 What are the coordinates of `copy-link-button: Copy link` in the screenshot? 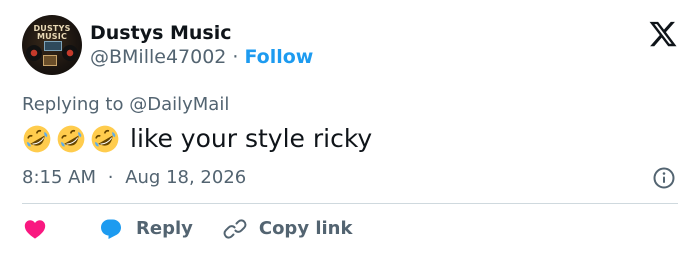 It's located at (288, 229).